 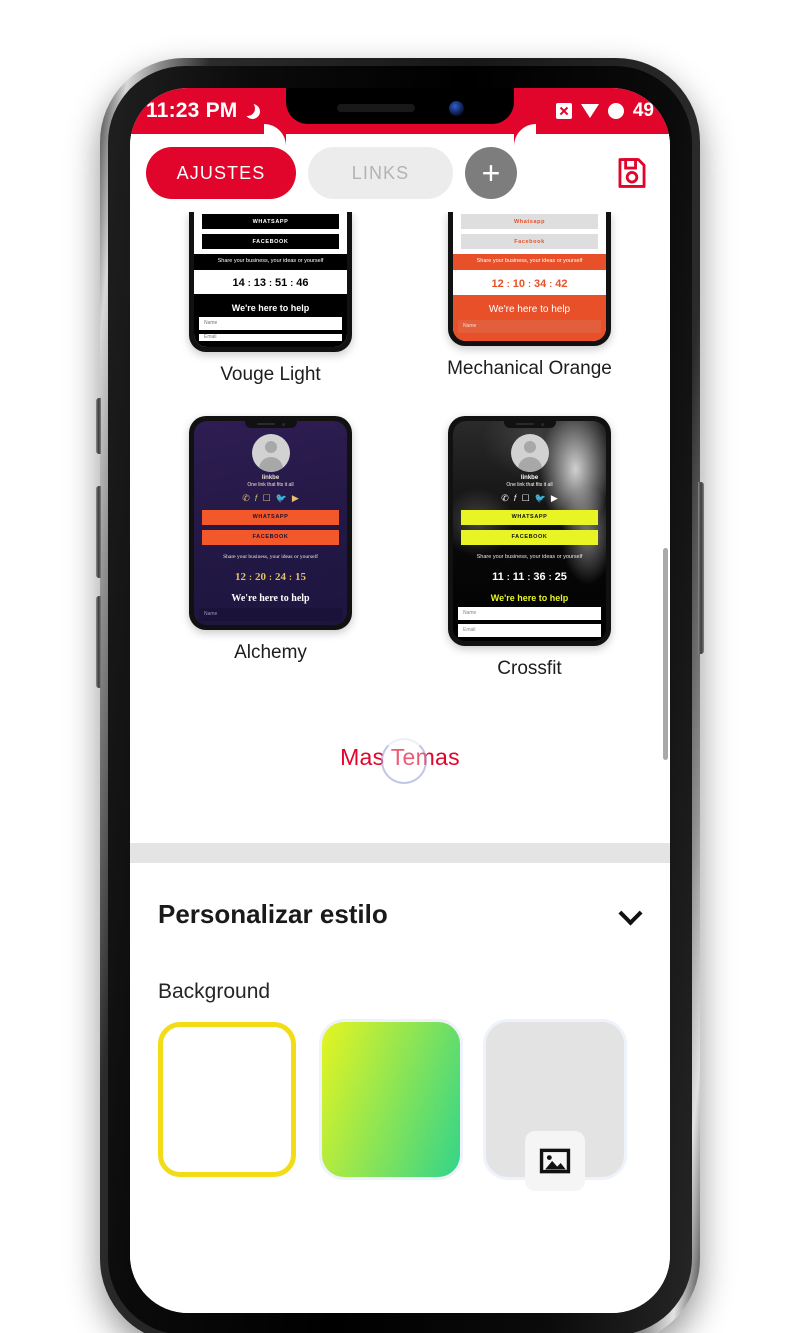 I want to click on preview-buttons: WHATSAPP FACEBOOK, so click(x=270, y=230).